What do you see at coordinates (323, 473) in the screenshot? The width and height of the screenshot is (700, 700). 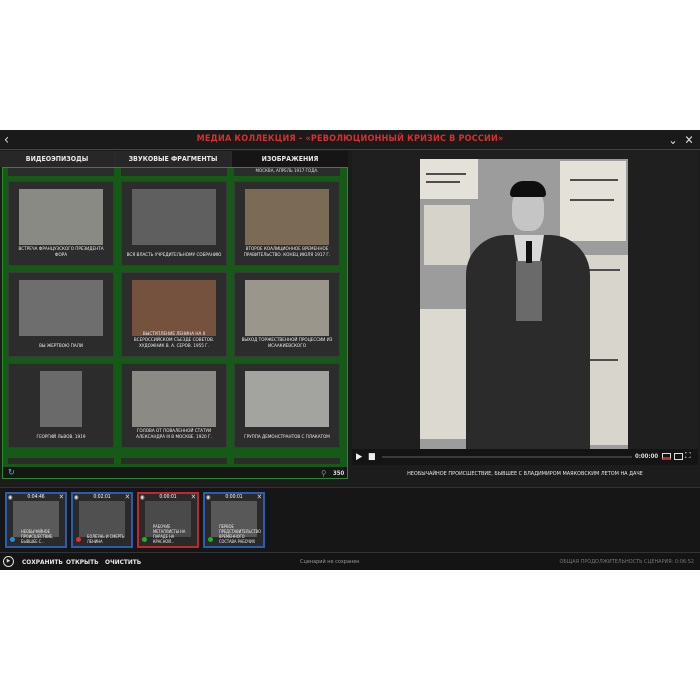 I see `search-icon: ⚲` at bounding box center [323, 473].